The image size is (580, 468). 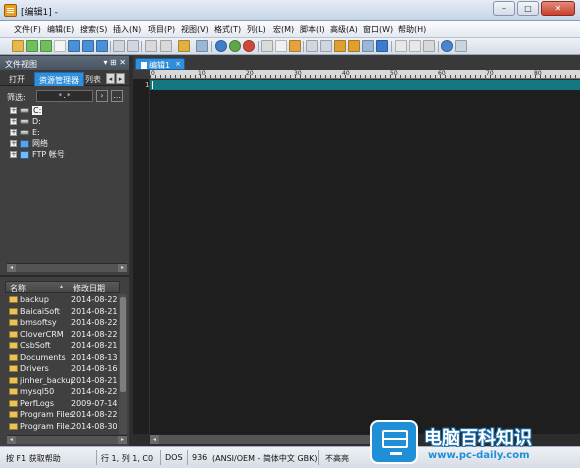 I want to click on save-all-icon, so click(x=102, y=46).